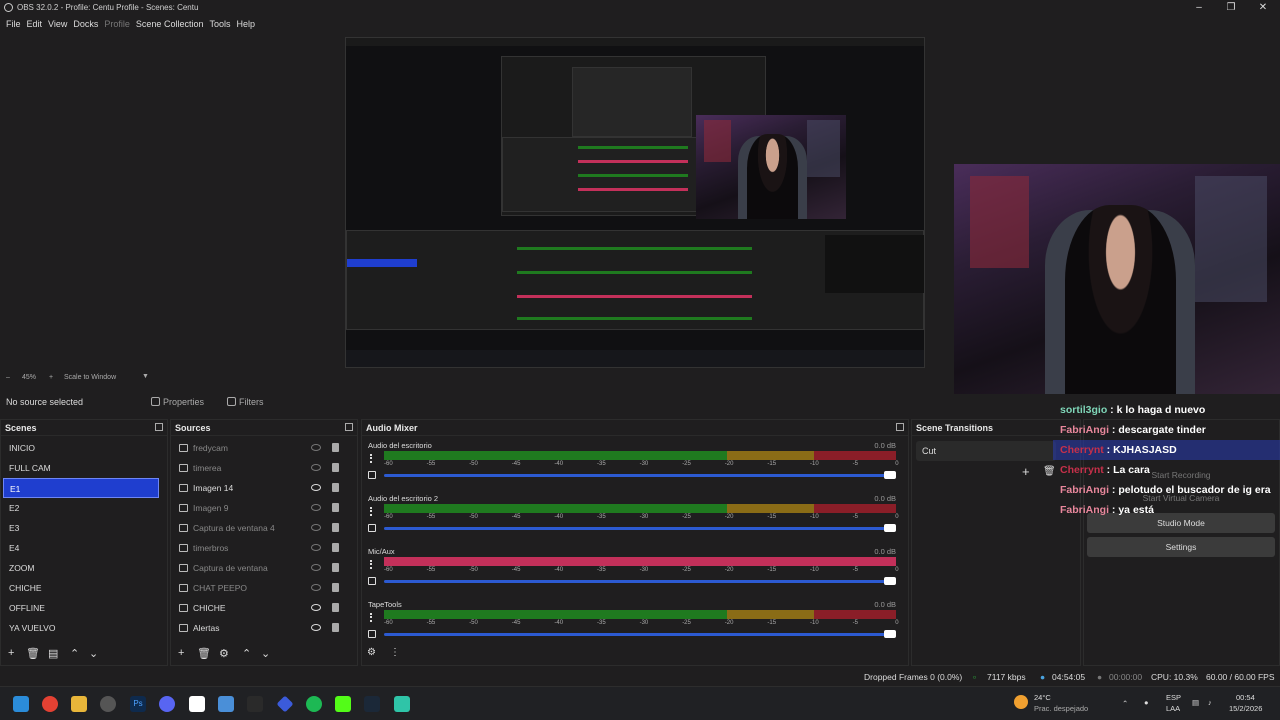 This screenshot has height=720, width=1280. Describe the element at coordinates (81, 628) in the screenshot. I see `scene-item: YA VUELVO` at that location.